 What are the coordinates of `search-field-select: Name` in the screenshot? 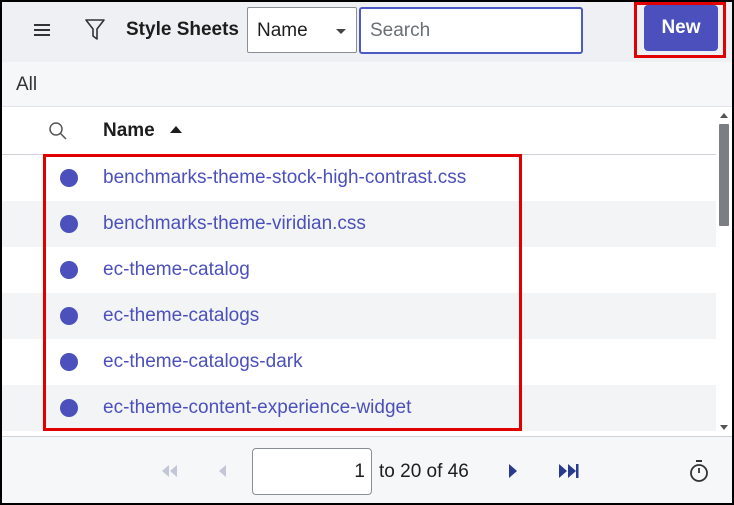 It's located at (302, 30).